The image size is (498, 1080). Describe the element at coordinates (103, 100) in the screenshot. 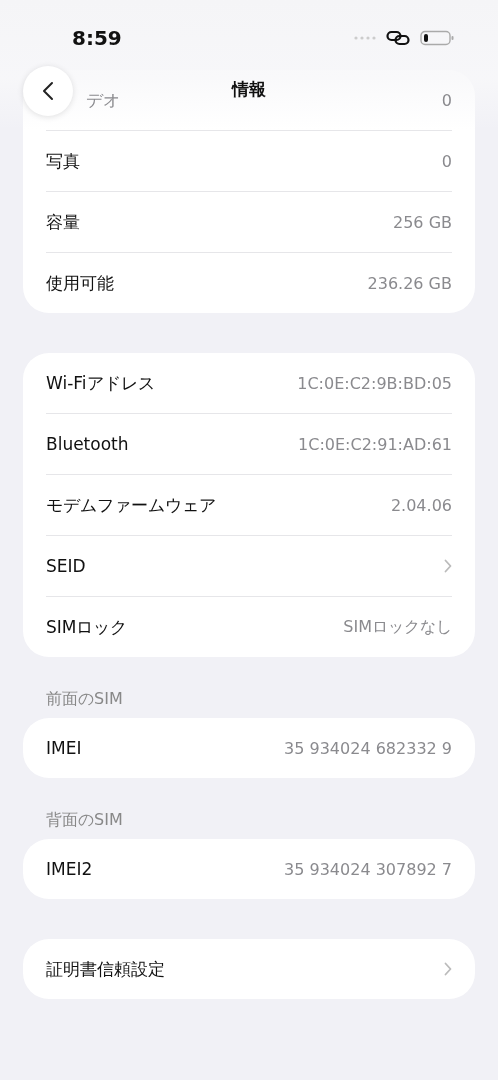

I see `row-label: デオ` at that location.